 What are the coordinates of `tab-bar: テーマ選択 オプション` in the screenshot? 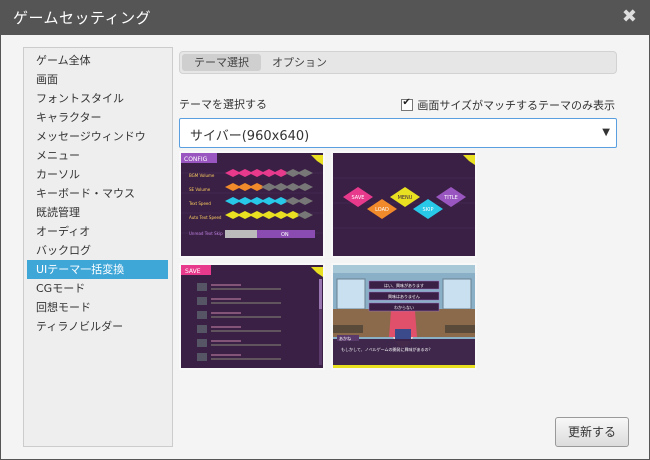 It's located at (398, 62).